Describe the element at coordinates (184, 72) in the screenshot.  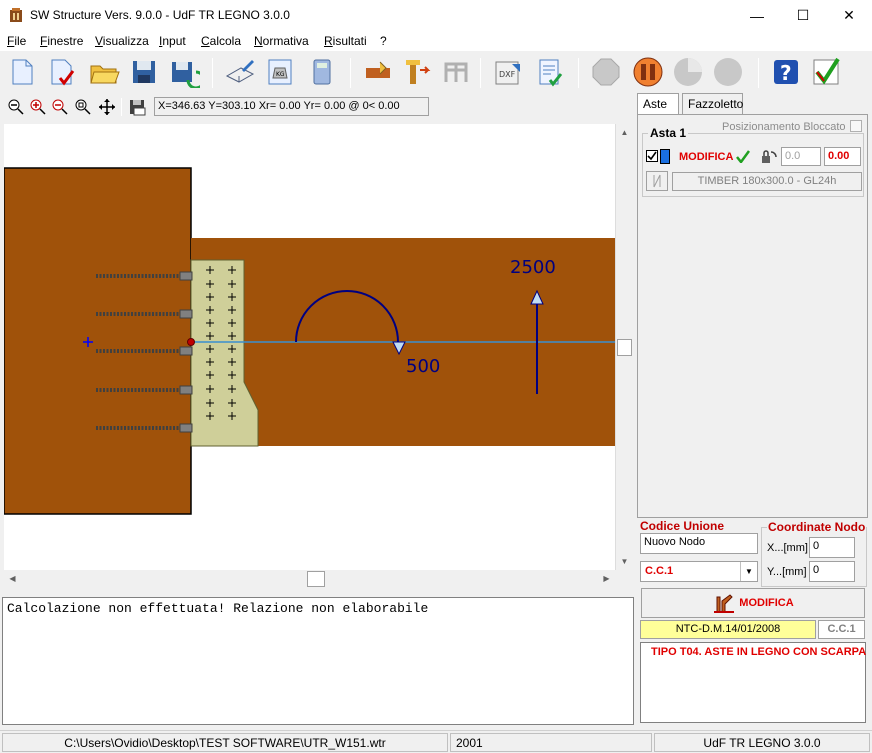
I see `save-as-icon` at that location.